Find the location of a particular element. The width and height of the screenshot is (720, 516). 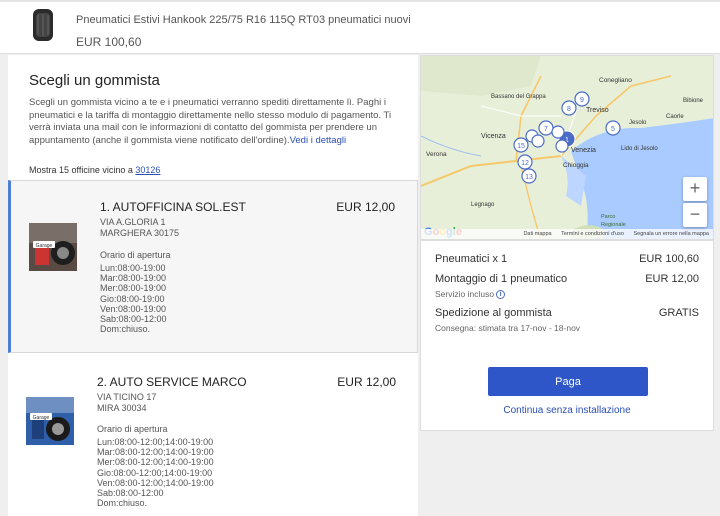

map-pin: 13 is located at coordinates (529, 177).